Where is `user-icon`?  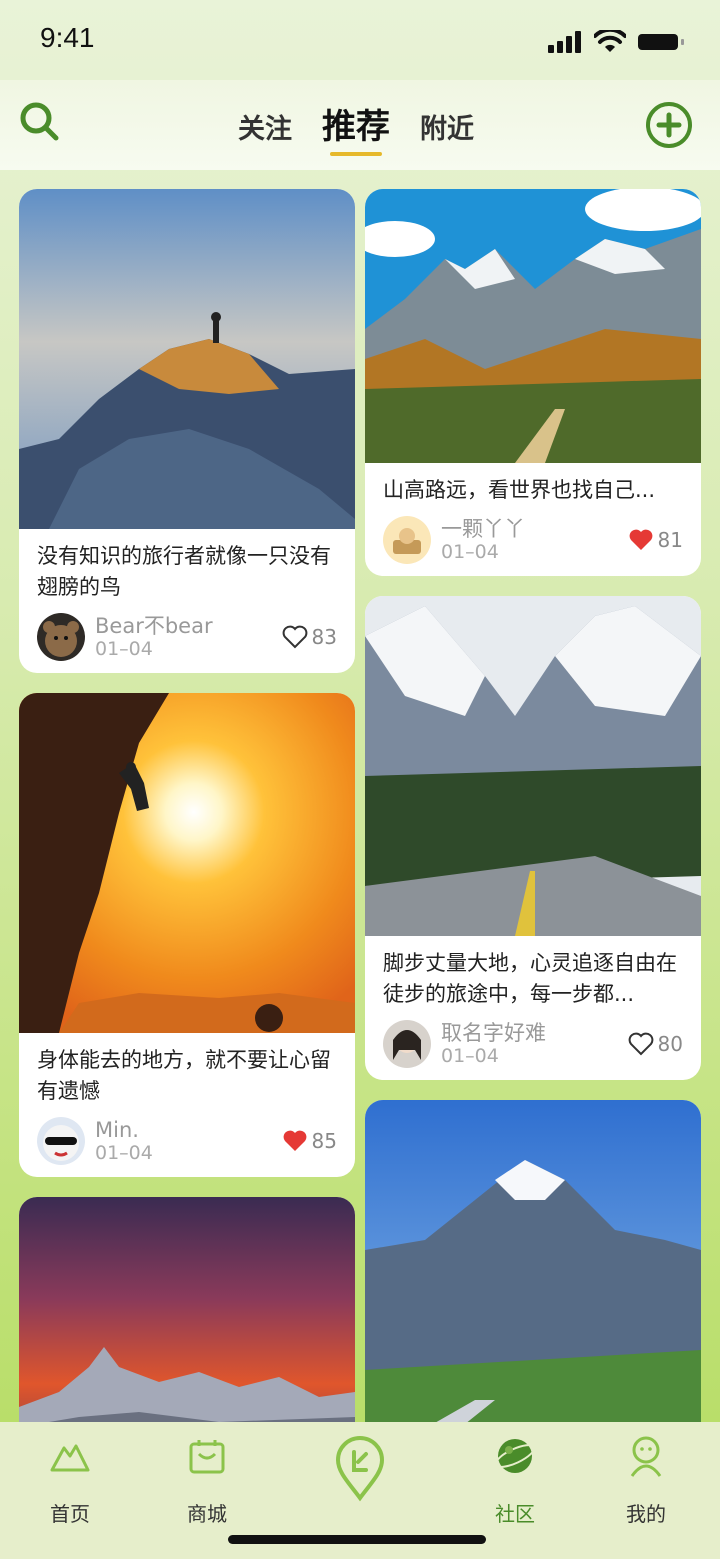 user-icon is located at coordinates (646, 1456).